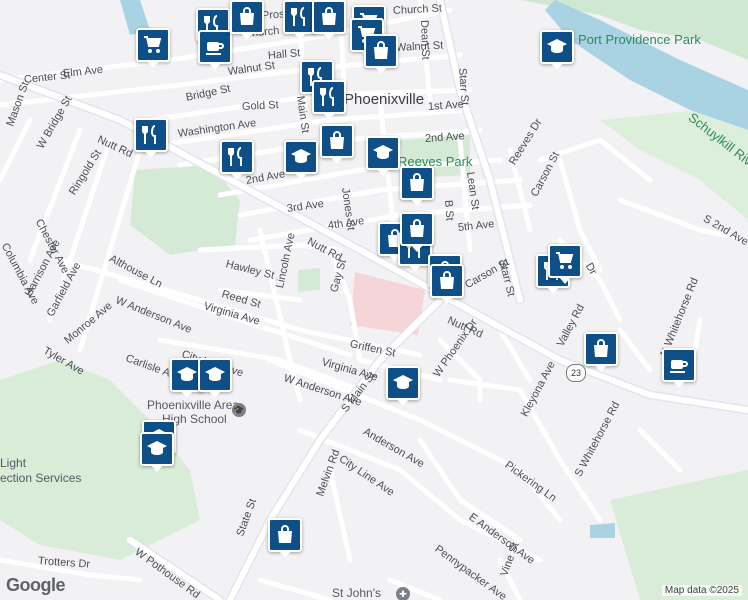 This screenshot has height=600, width=748. What do you see at coordinates (193, 405) in the screenshot?
I see `school-label-line1: Phoenixville Area` at bounding box center [193, 405].